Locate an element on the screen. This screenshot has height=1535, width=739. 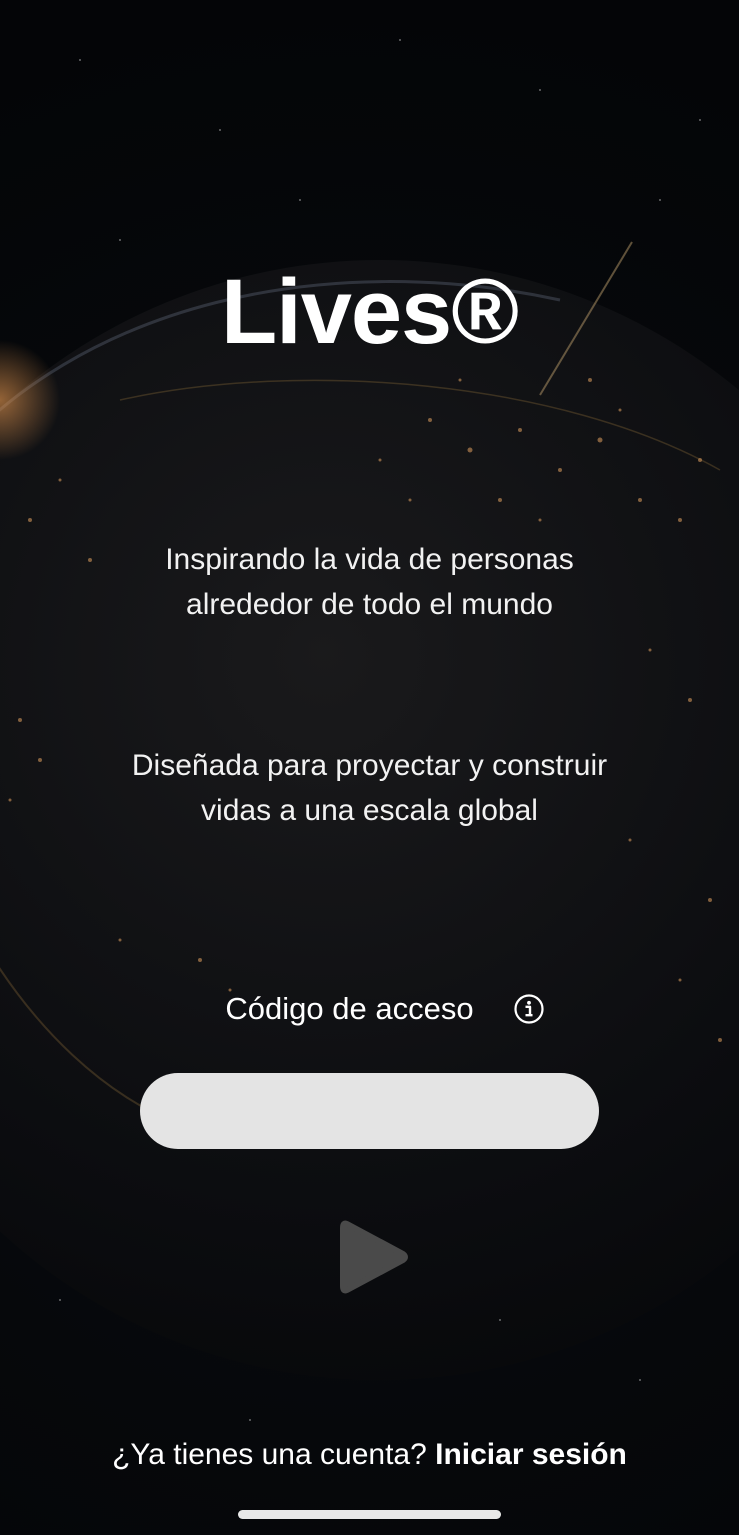
access-code-label: Código de acceso is located at coordinates (349, 1008).